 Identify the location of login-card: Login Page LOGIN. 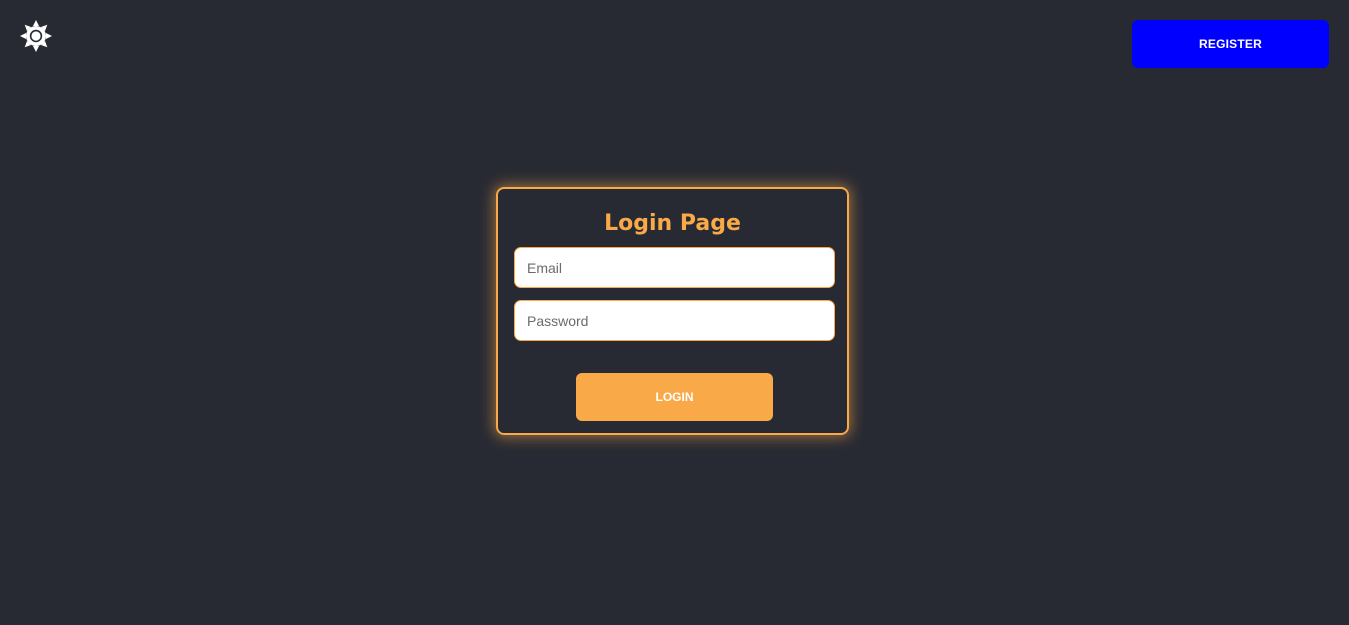
(672, 311).